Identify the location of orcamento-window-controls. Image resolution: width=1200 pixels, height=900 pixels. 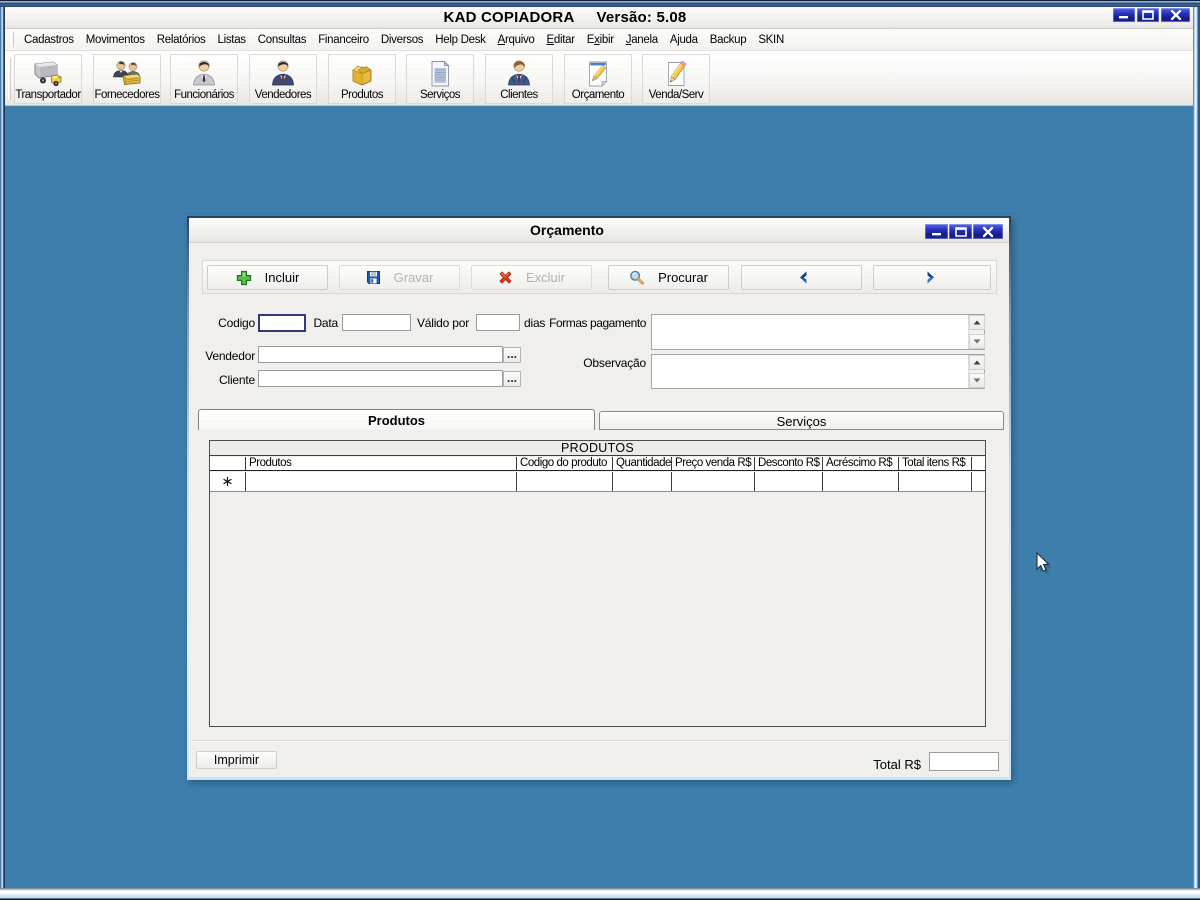
(964, 231).